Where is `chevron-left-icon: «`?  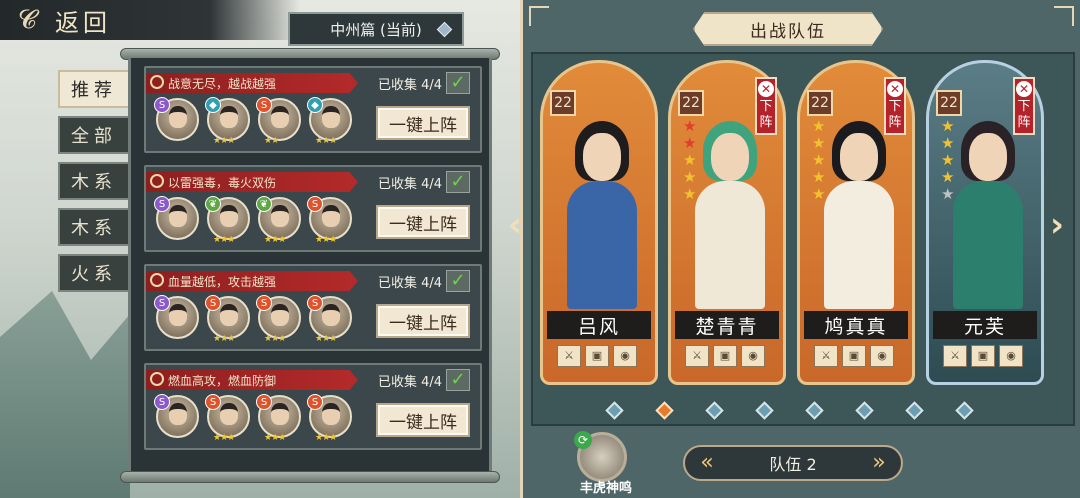 chevron-left-icon: « is located at coordinates (707, 463).